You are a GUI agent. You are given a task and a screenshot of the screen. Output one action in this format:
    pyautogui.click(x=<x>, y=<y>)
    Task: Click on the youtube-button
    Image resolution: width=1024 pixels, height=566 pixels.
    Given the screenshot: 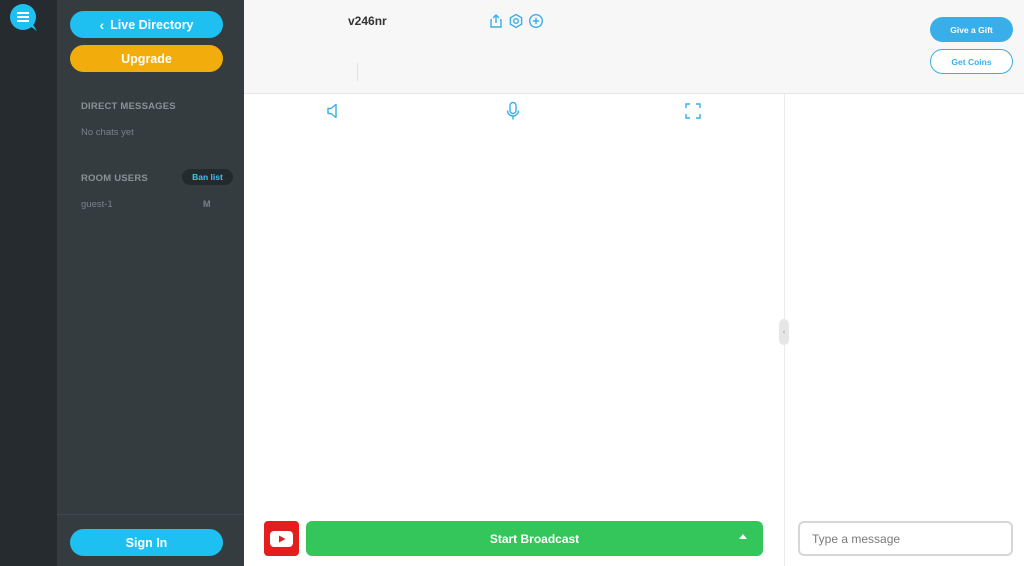 What is the action you would take?
    pyautogui.click(x=281, y=538)
    